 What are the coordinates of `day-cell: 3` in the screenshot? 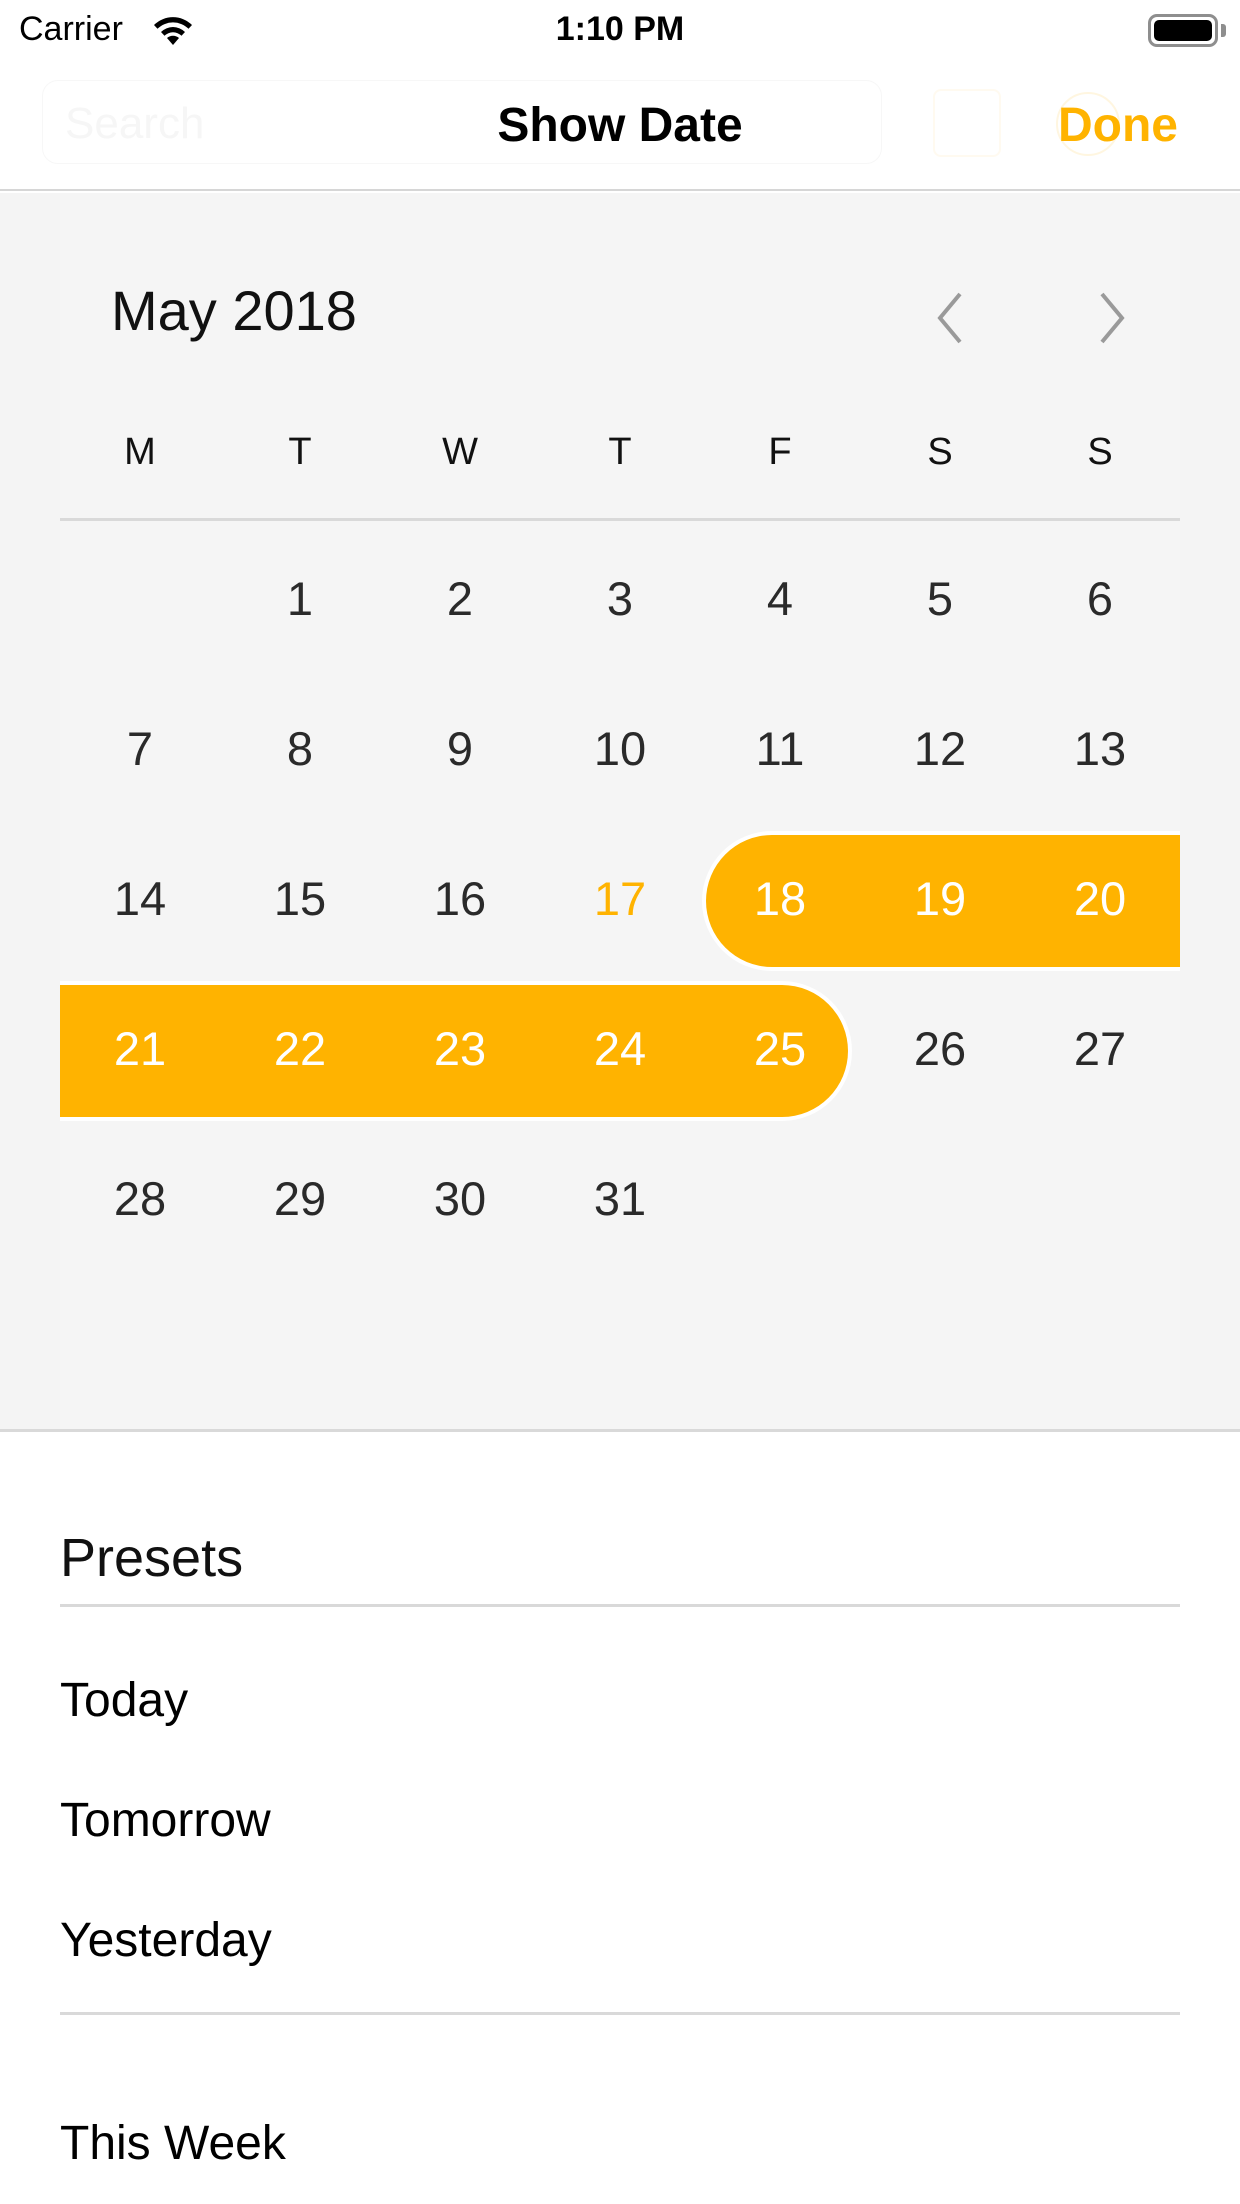 It's located at (620, 598).